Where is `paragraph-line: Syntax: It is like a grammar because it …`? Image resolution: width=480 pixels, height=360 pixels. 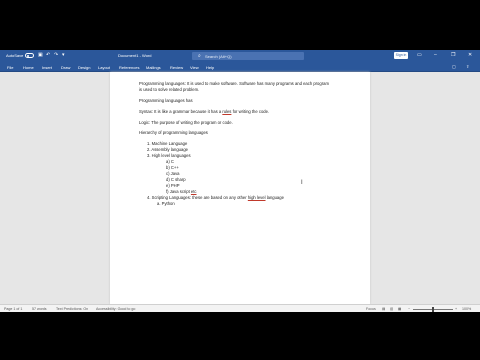 paragraph-line: Syntax: It is like a grammar because it … is located at coordinates (204, 111).